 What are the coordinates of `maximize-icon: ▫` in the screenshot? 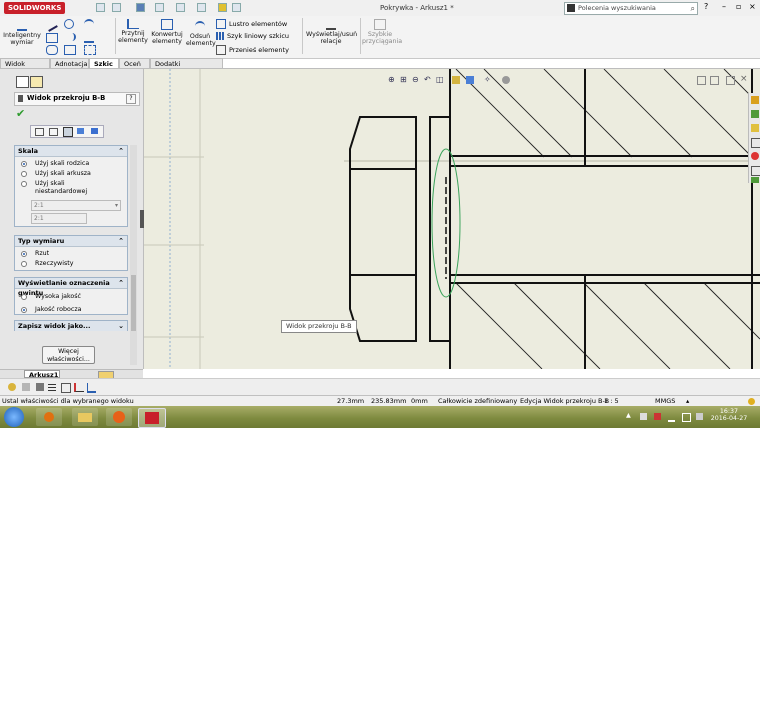 It's located at (738, 6).